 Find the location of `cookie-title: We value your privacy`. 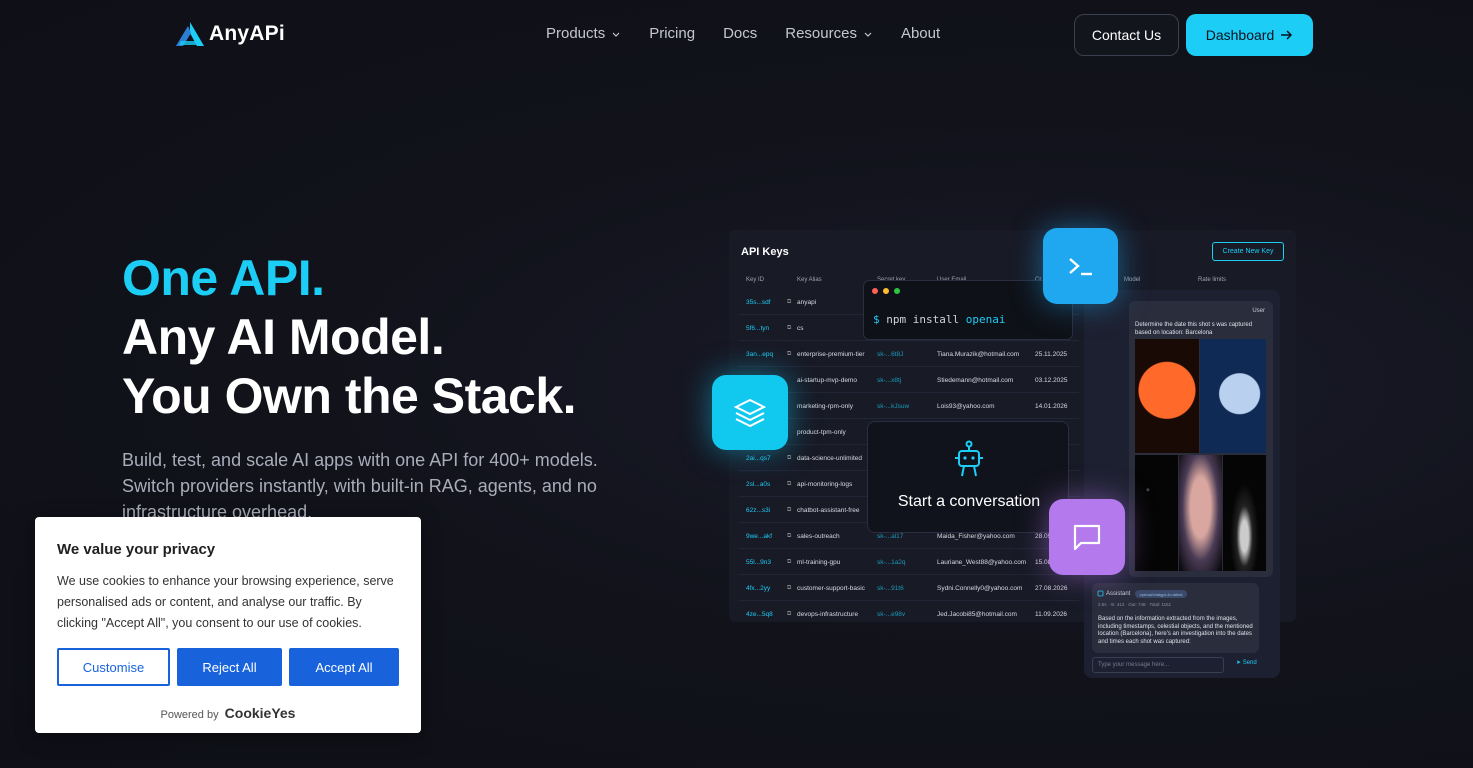

cookie-title: We value your privacy is located at coordinates (136, 549).